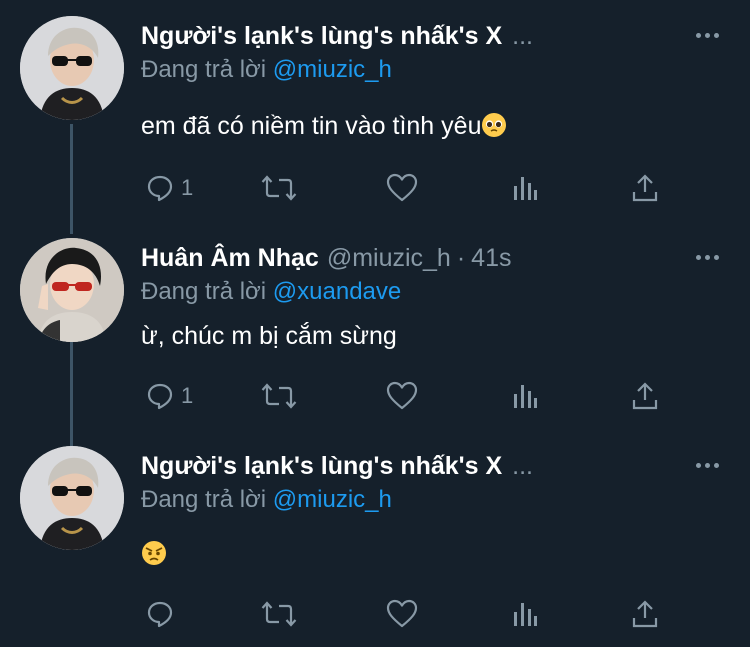  I want to click on tweet-actions, so click(401, 614).